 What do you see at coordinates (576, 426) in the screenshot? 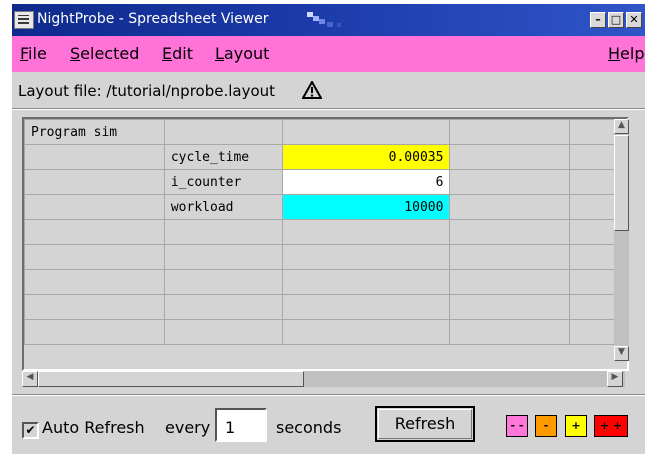
I see `increase-button: +` at bounding box center [576, 426].